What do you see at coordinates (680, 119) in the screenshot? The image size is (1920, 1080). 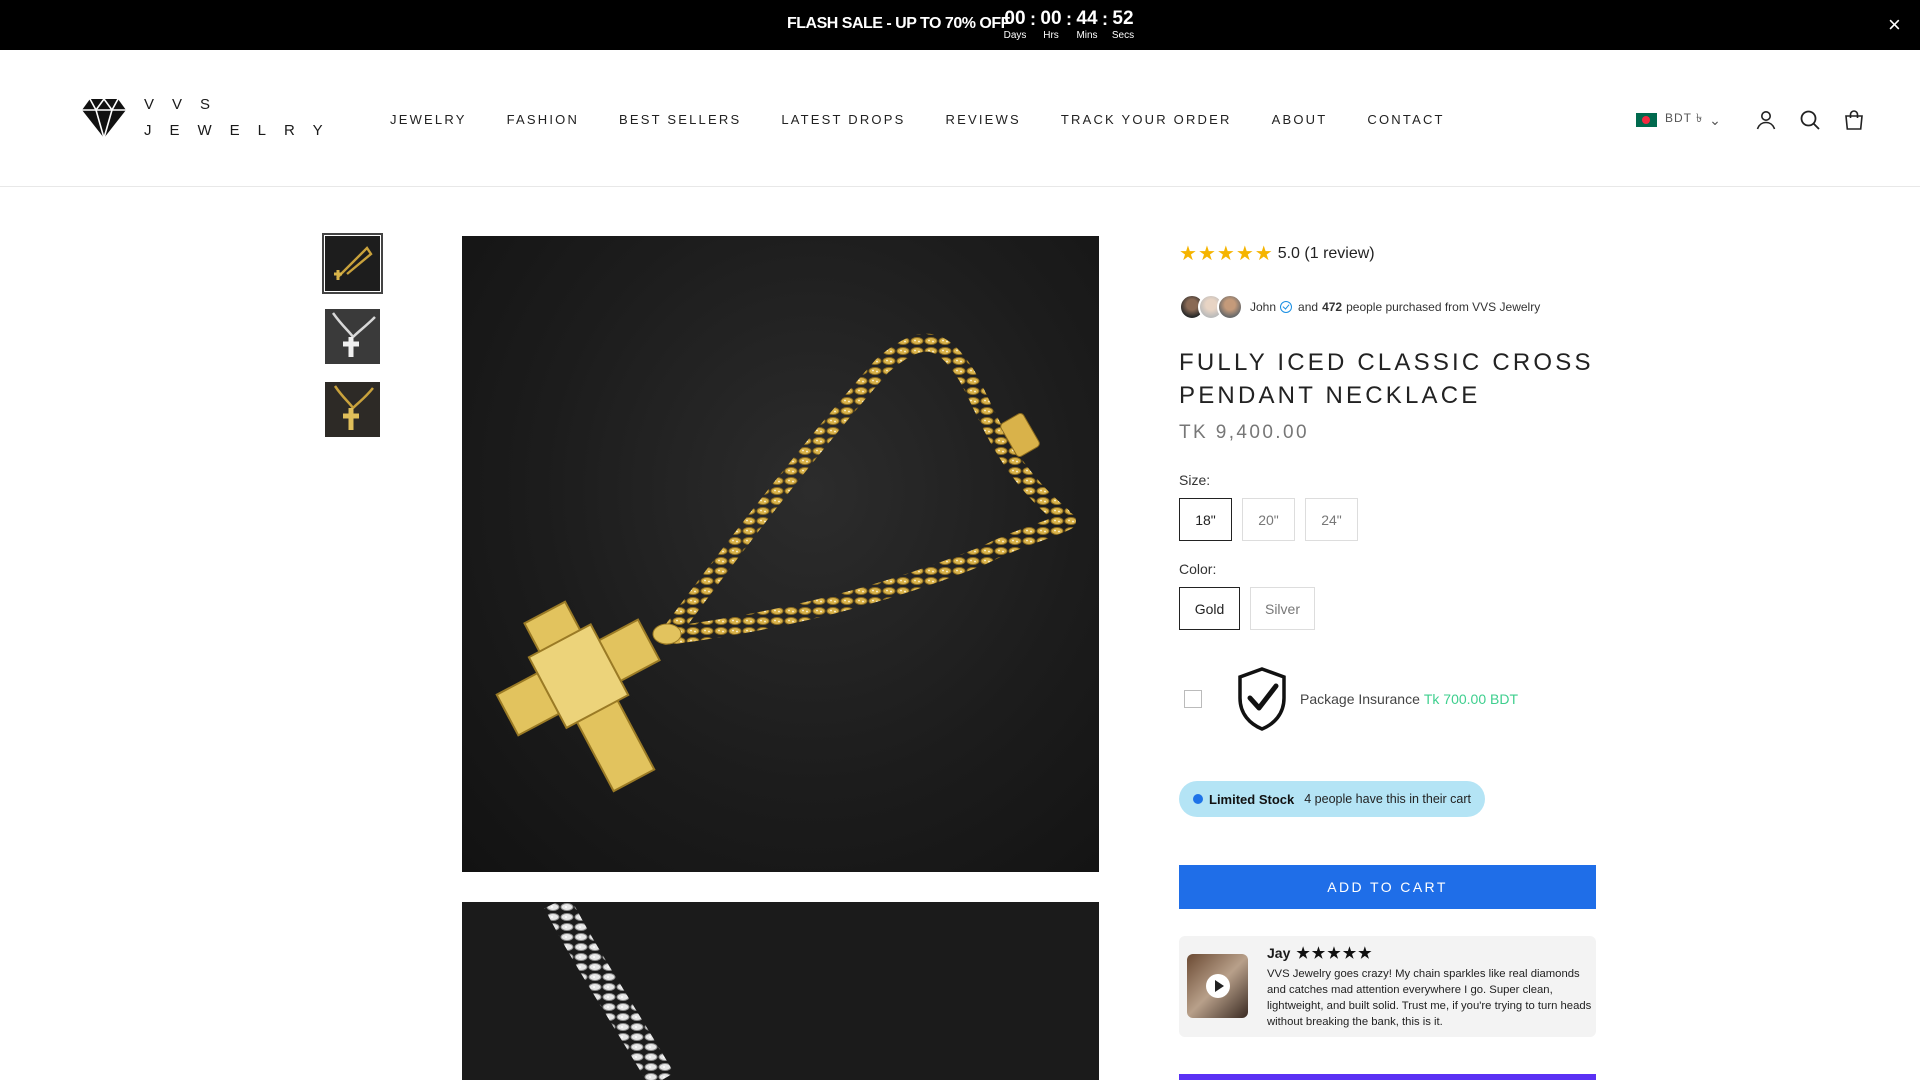 I see `nav-best-sellers: BEST SELLERS` at bounding box center [680, 119].